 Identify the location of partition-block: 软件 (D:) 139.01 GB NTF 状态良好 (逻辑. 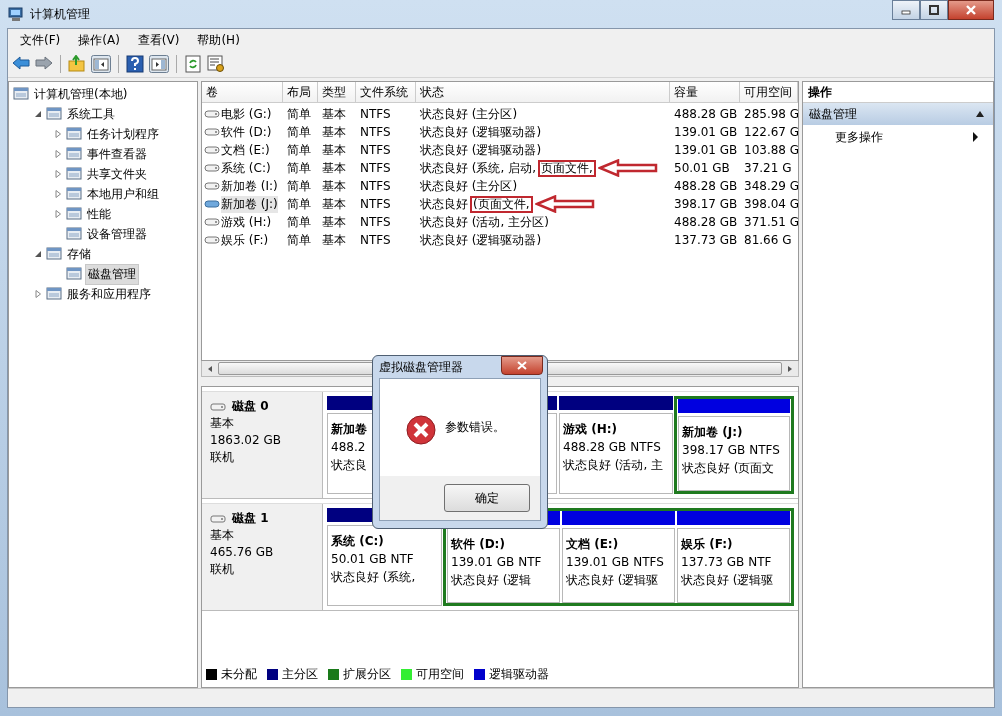
(503, 565).